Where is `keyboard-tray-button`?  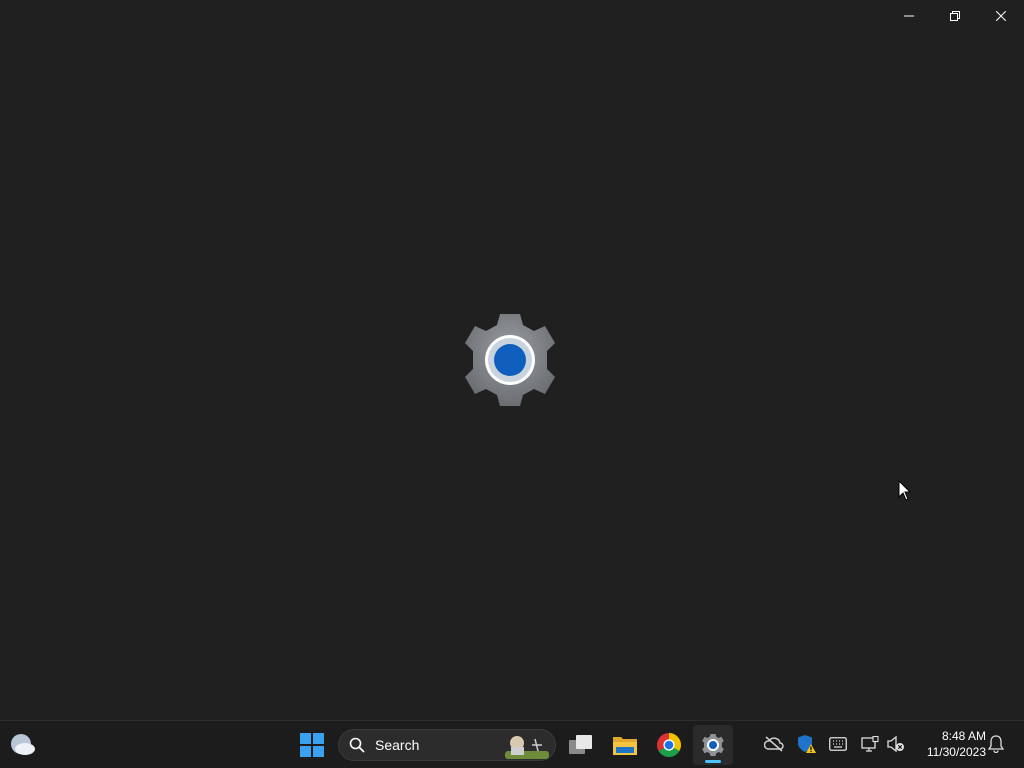
keyboard-tray-button is located at coordinates (838, 744).